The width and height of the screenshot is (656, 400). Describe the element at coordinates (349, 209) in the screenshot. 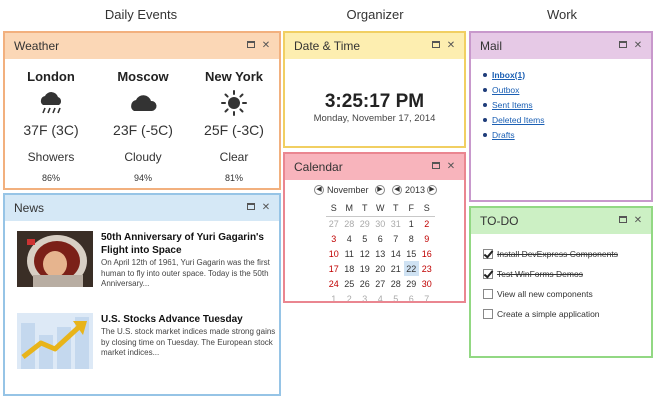

I see `weekday-label: M` at that location.